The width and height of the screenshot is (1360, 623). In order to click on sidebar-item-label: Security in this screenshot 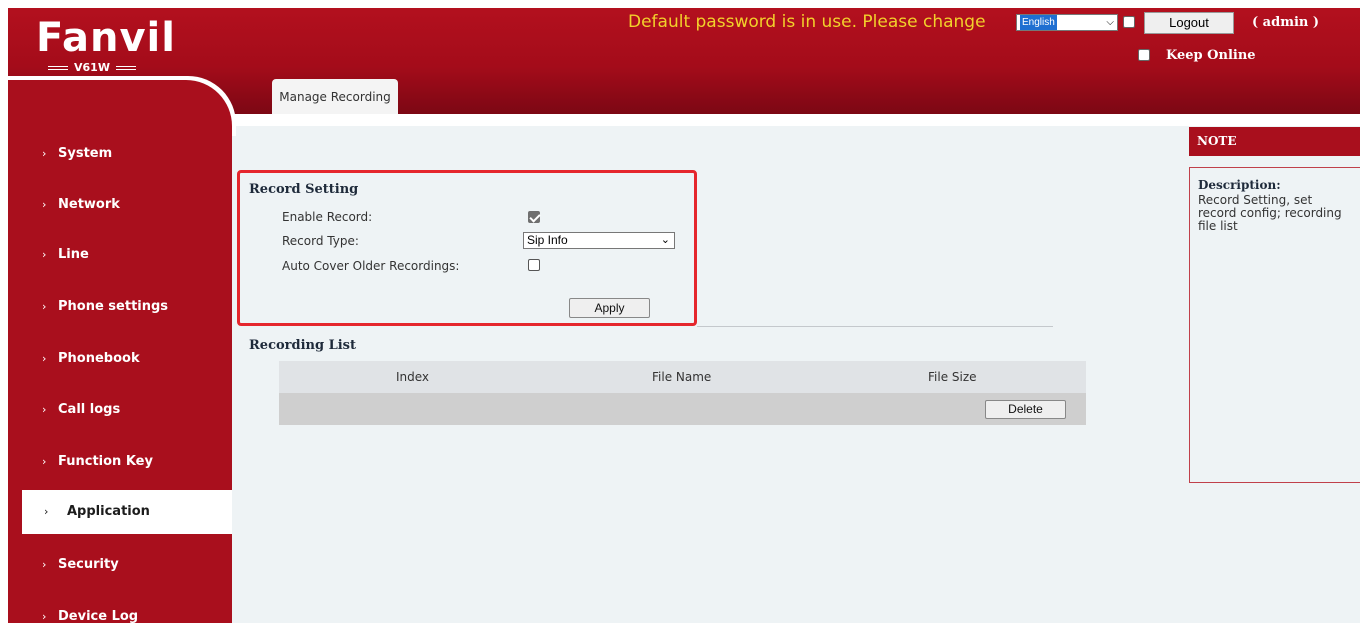, I will do `click(88, 564)`.